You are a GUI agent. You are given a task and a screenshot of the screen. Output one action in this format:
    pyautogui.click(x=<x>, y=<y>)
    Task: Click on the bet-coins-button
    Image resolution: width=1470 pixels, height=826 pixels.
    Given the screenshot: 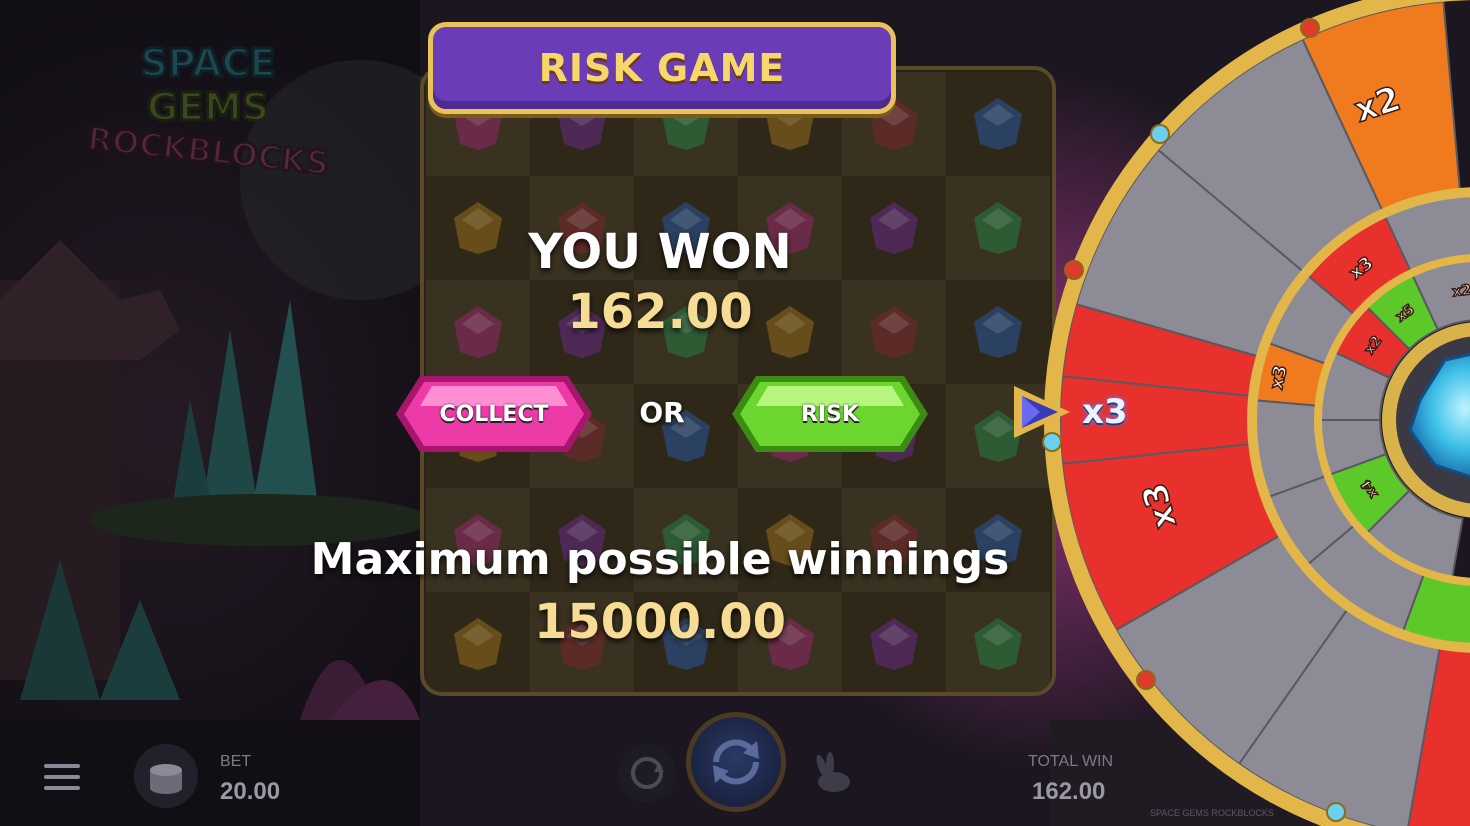 What is the action you would take?
    pyautogui.click(x=166, y=776)
    